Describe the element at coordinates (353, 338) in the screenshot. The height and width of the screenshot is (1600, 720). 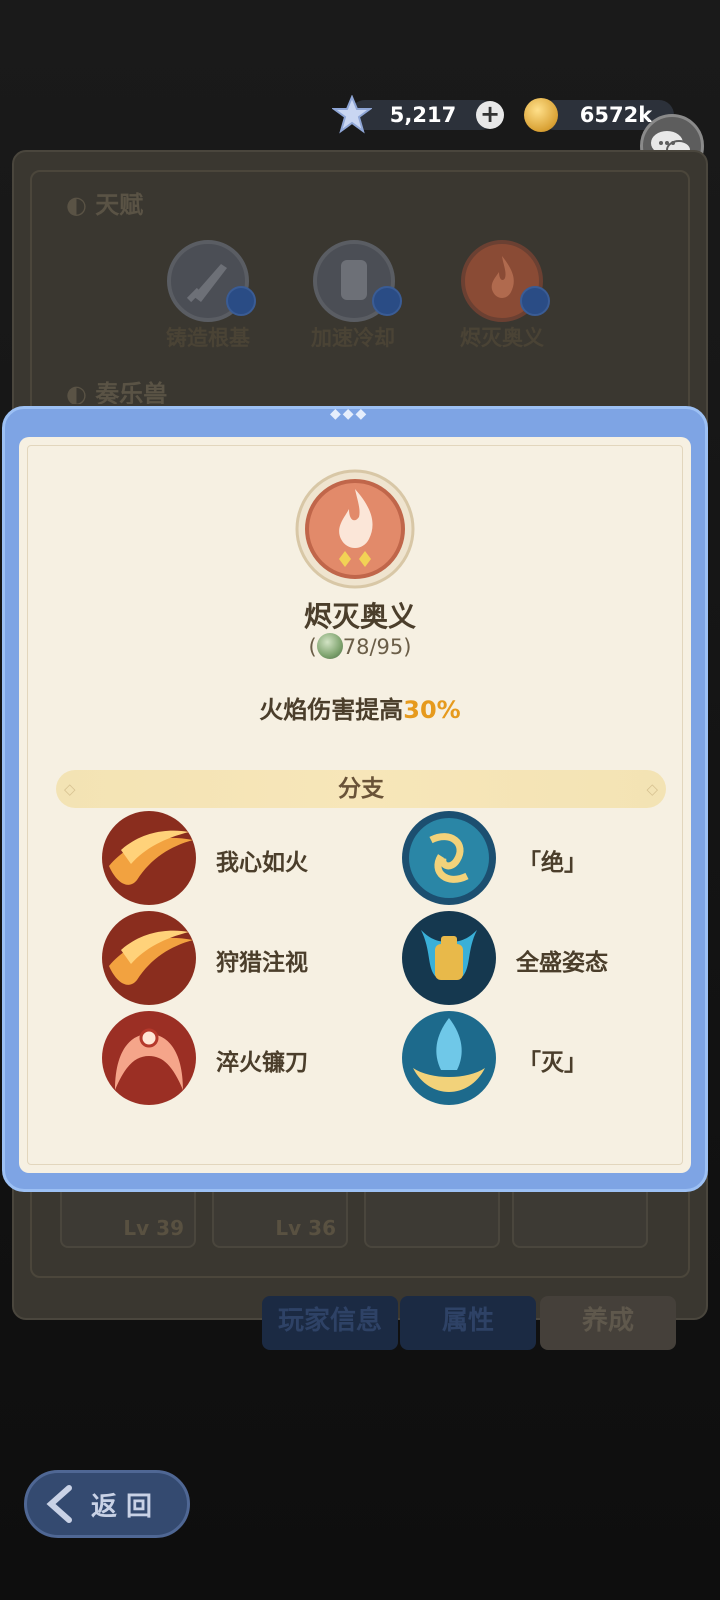
I see `talent-cooldown-label: 加速冷却` at that location.